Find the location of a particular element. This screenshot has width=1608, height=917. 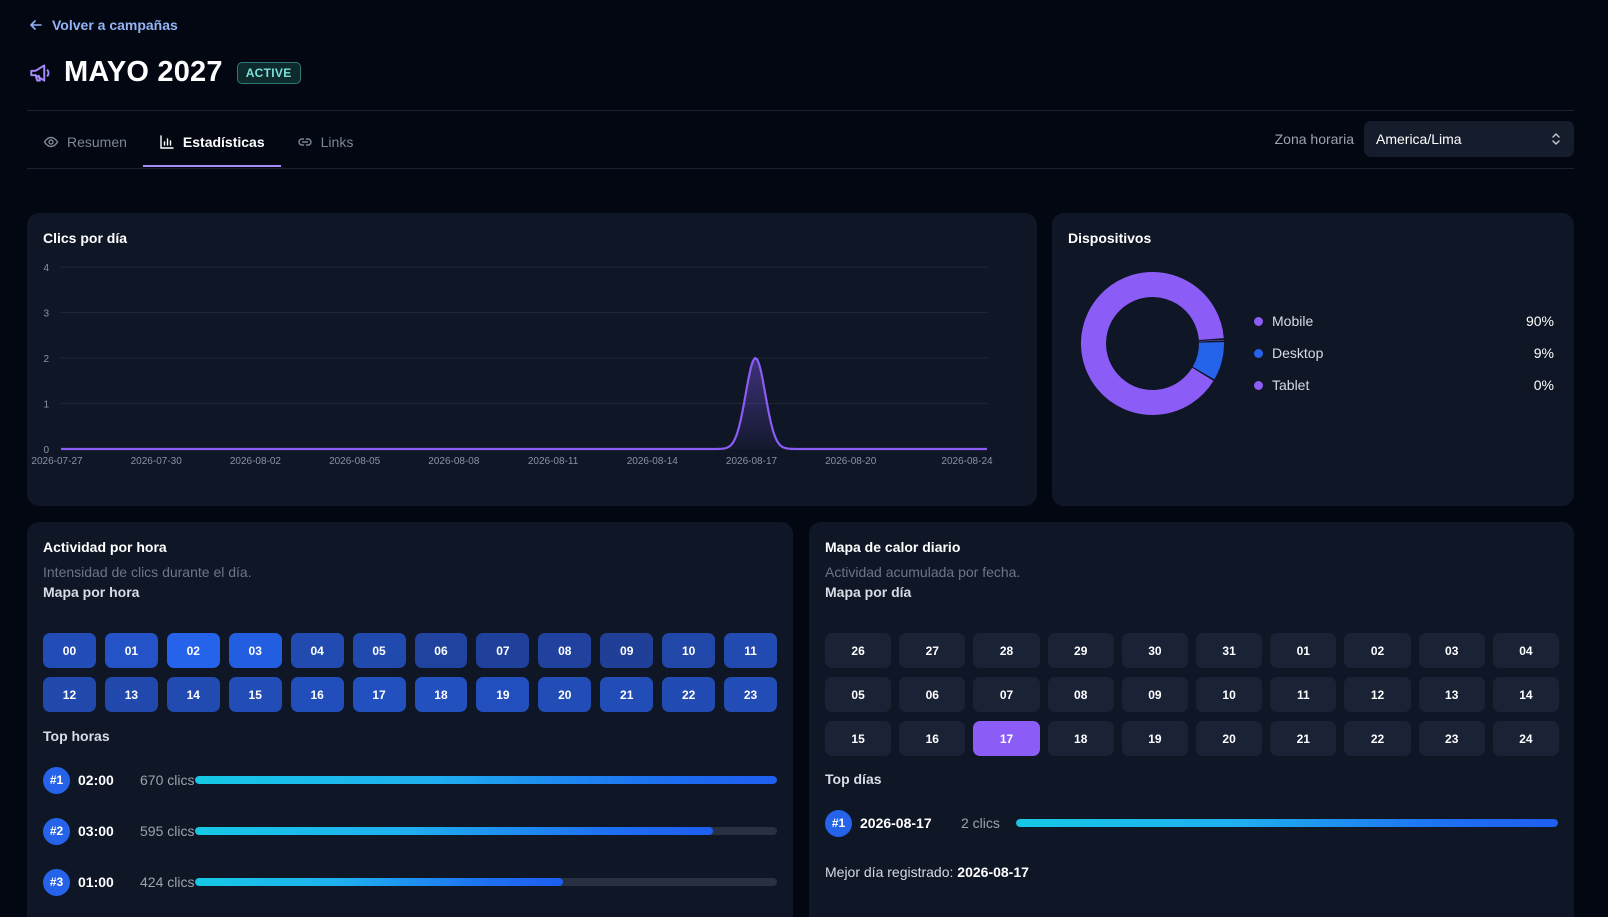

day-cell-08: 08 is located at coordinates (1080, 694).